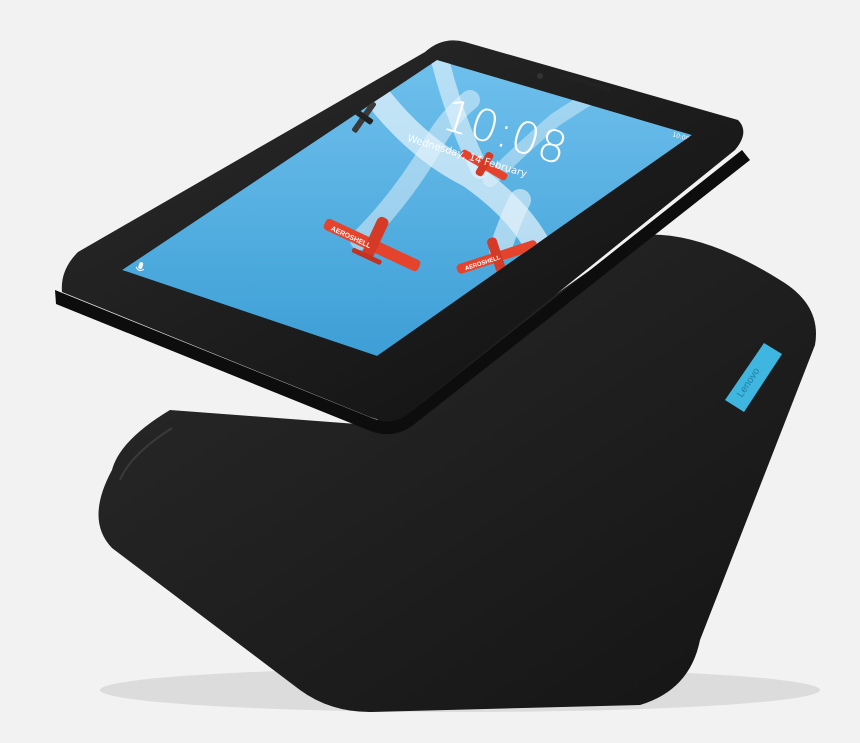 The height and width of the screenshot is (743, 860). Describe the element at coordinates (540, 76) in the screenshot. I see `front-camera` at that location.